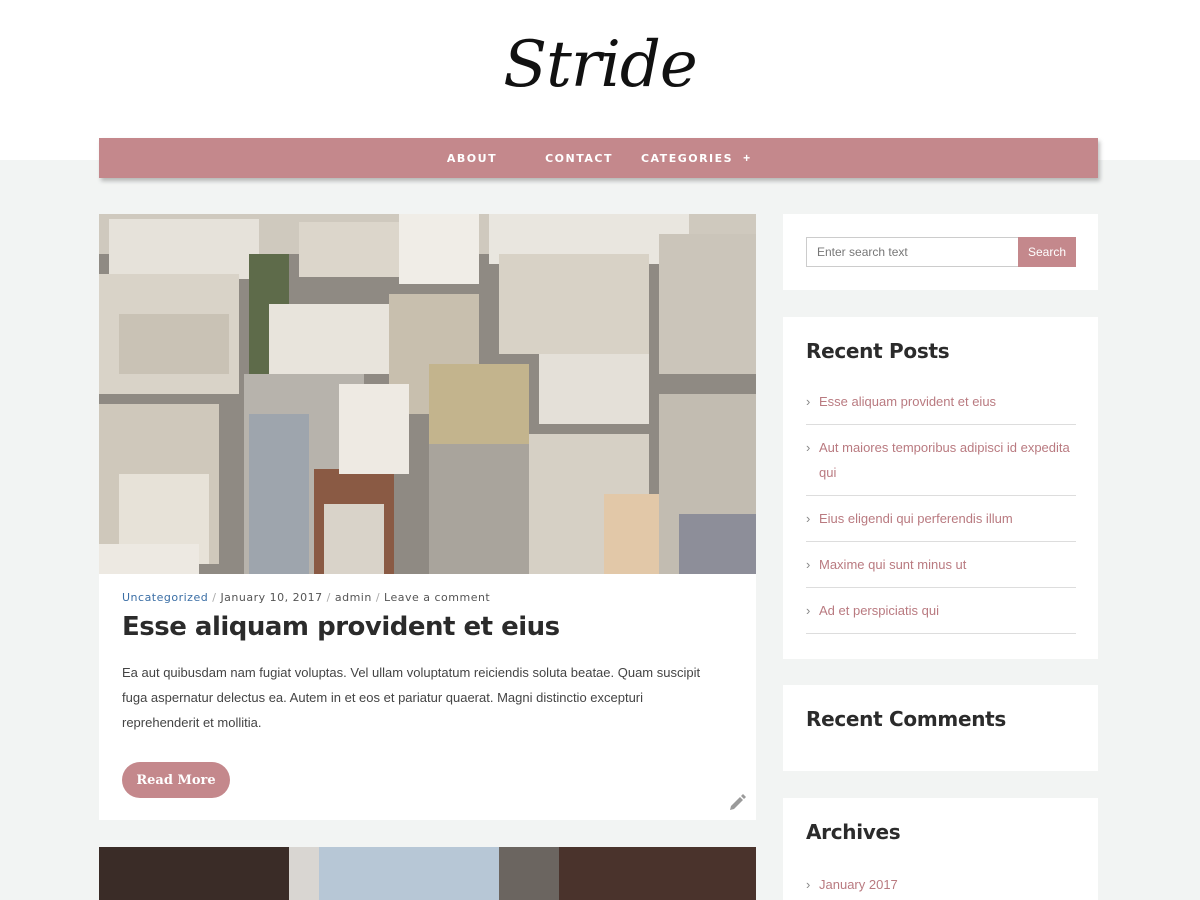 The height and width of the screenshot is (900, 1200). I want to click on list-item: › January 2017, so click(941, 881).